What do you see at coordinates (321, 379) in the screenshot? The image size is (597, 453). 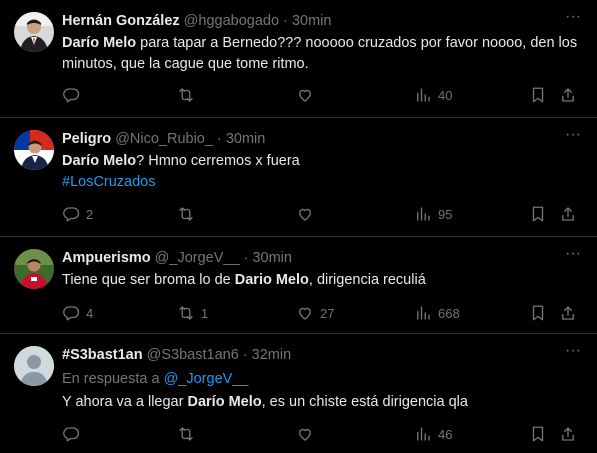 I see `reply-context: En respuesta a @_JorgeV__` at bounding box center [321, 379].